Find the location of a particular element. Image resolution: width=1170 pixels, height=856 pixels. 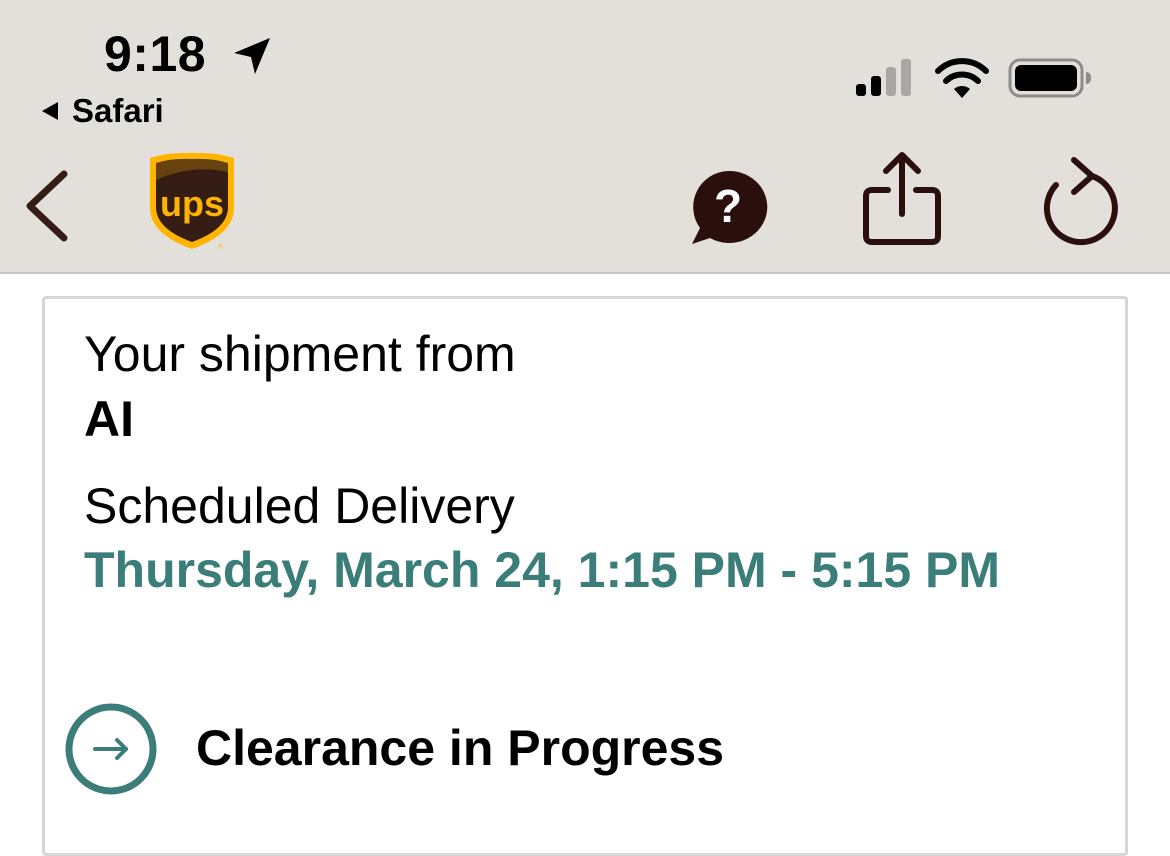

back-chevron-icon is located at coordinates (48, 206).